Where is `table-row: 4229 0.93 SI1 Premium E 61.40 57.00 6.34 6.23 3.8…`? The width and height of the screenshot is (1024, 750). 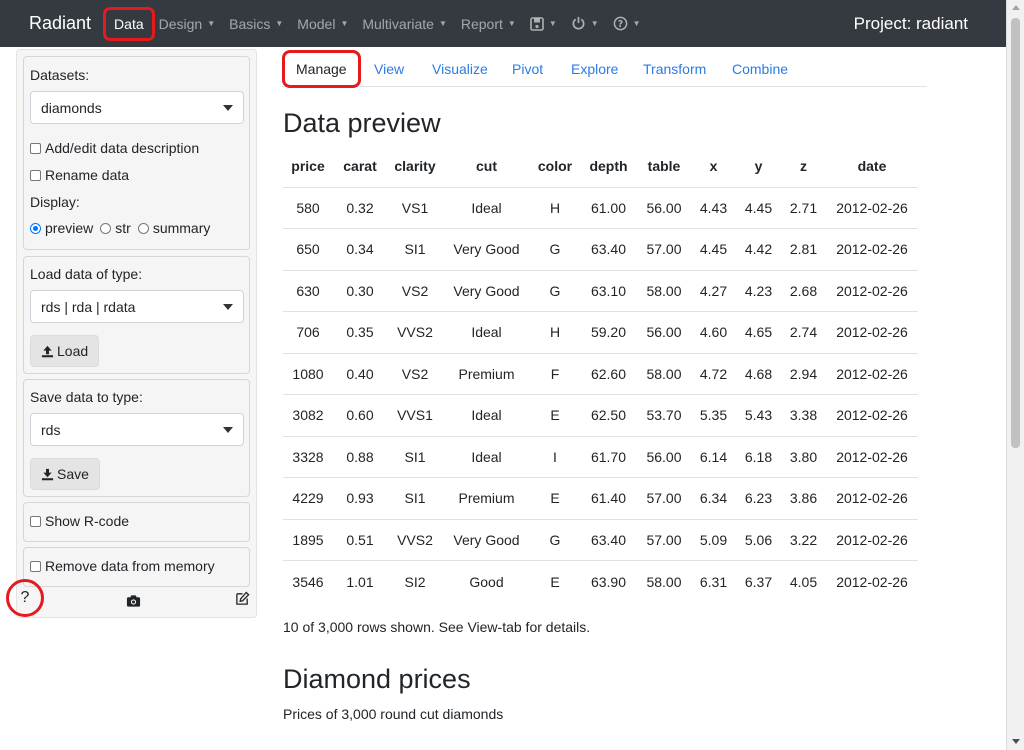 table-row: 4229 0.93 SI1 Premium E 61.40 57.00 6.34 6.23 3.8… is located at coordinates (600, 498).